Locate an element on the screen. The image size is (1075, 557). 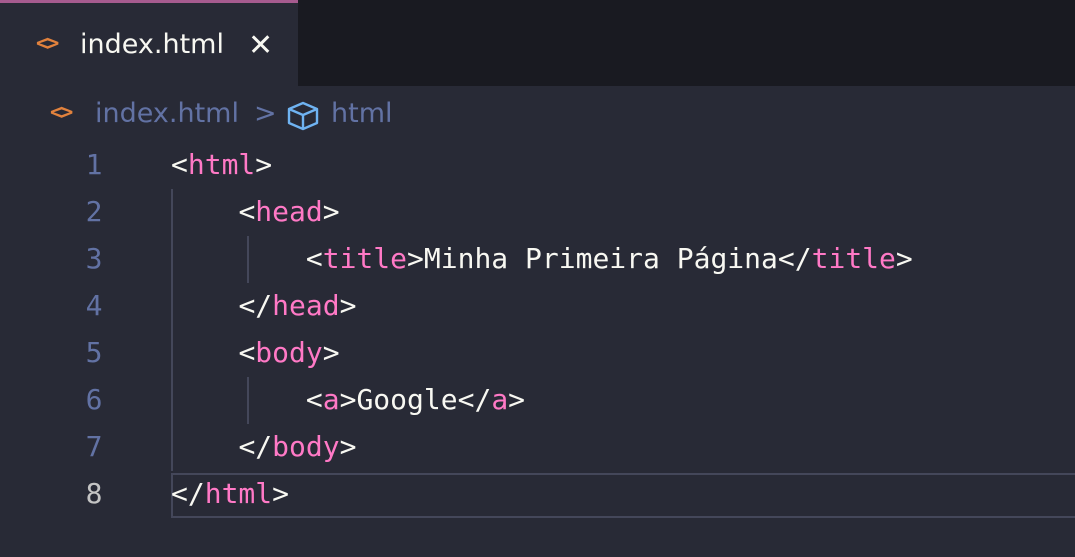
code-text: <a>Google</a> is located at coordinates (348, 400).